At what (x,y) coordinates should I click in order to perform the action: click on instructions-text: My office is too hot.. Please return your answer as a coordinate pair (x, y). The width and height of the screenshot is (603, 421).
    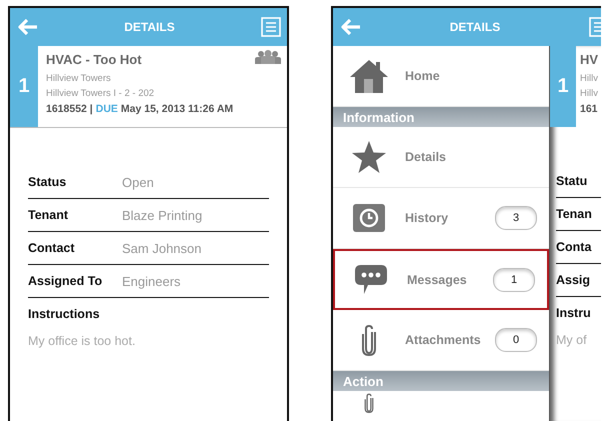
    Looking at the image, I should click on (82, 340).